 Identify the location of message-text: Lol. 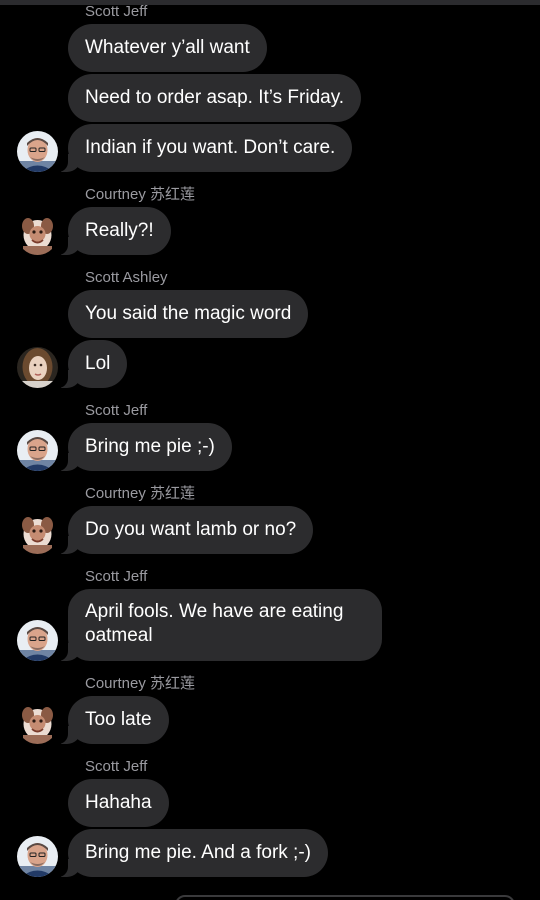
(98, 363).